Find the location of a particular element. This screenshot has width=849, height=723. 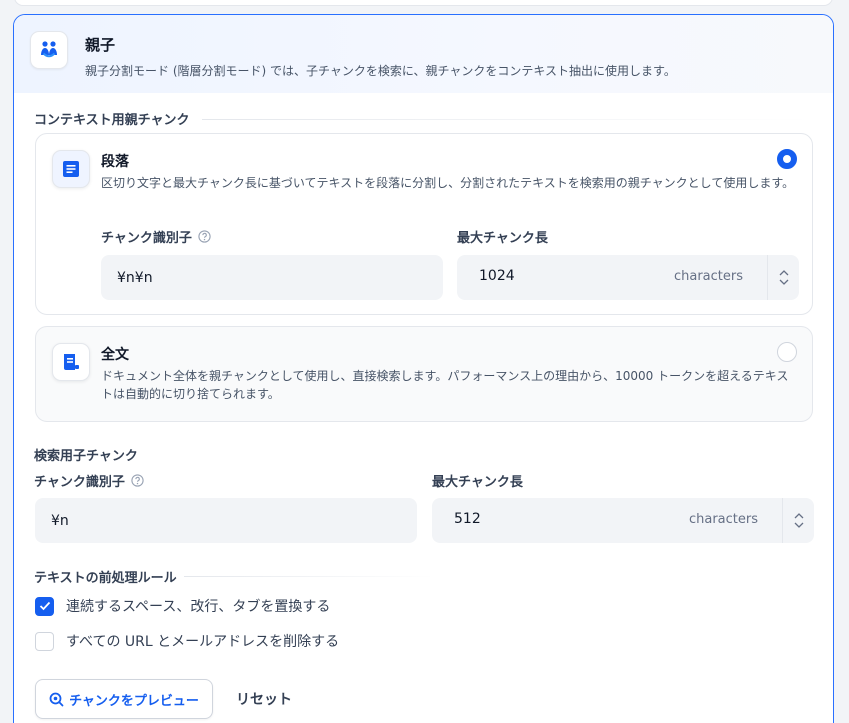

full-doc-radio is located at coordinates (787, 352).